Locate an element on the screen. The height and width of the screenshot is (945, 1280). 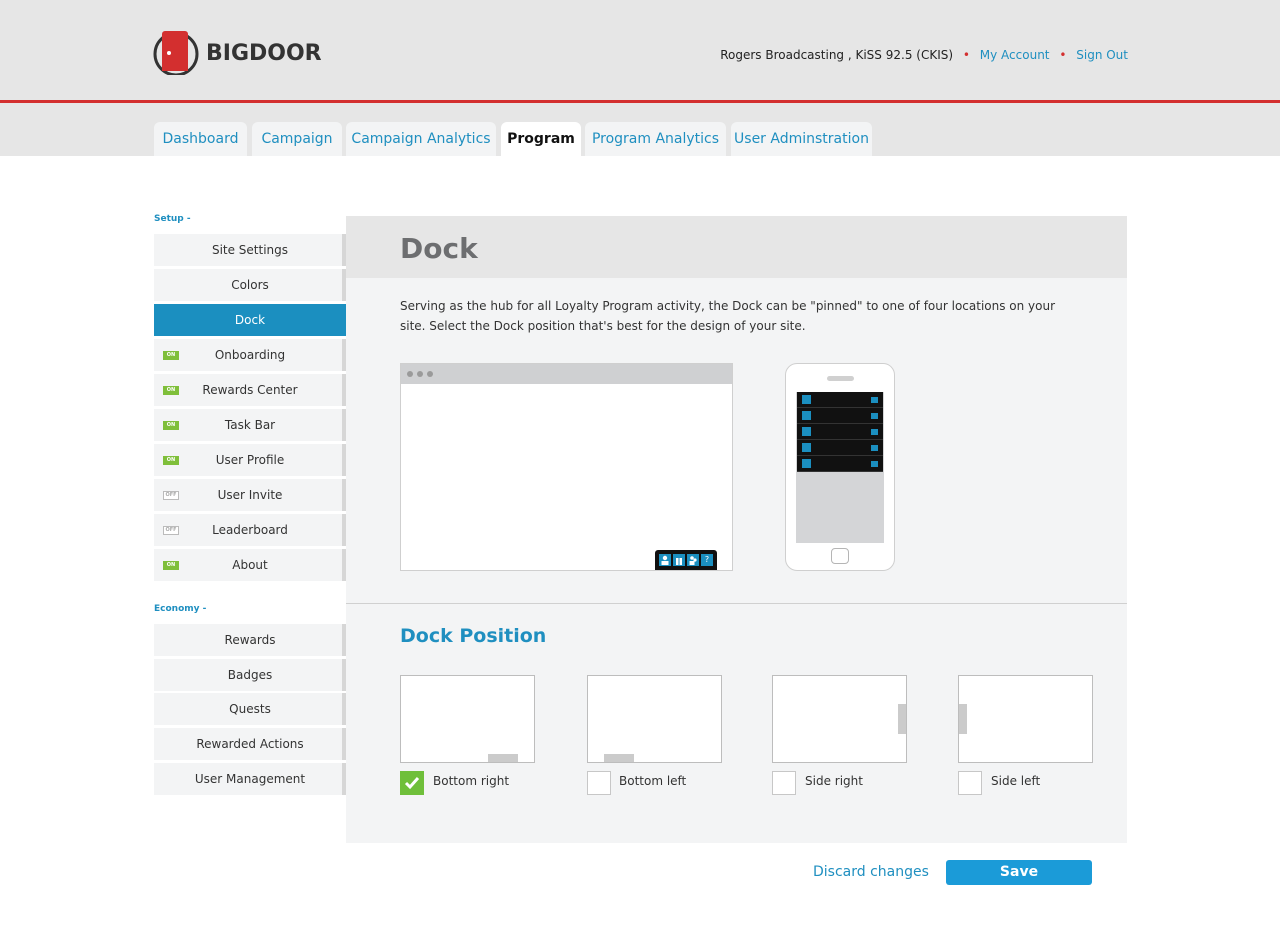
dock-position-heading: Dock Position is located at coordinates (473, 636).